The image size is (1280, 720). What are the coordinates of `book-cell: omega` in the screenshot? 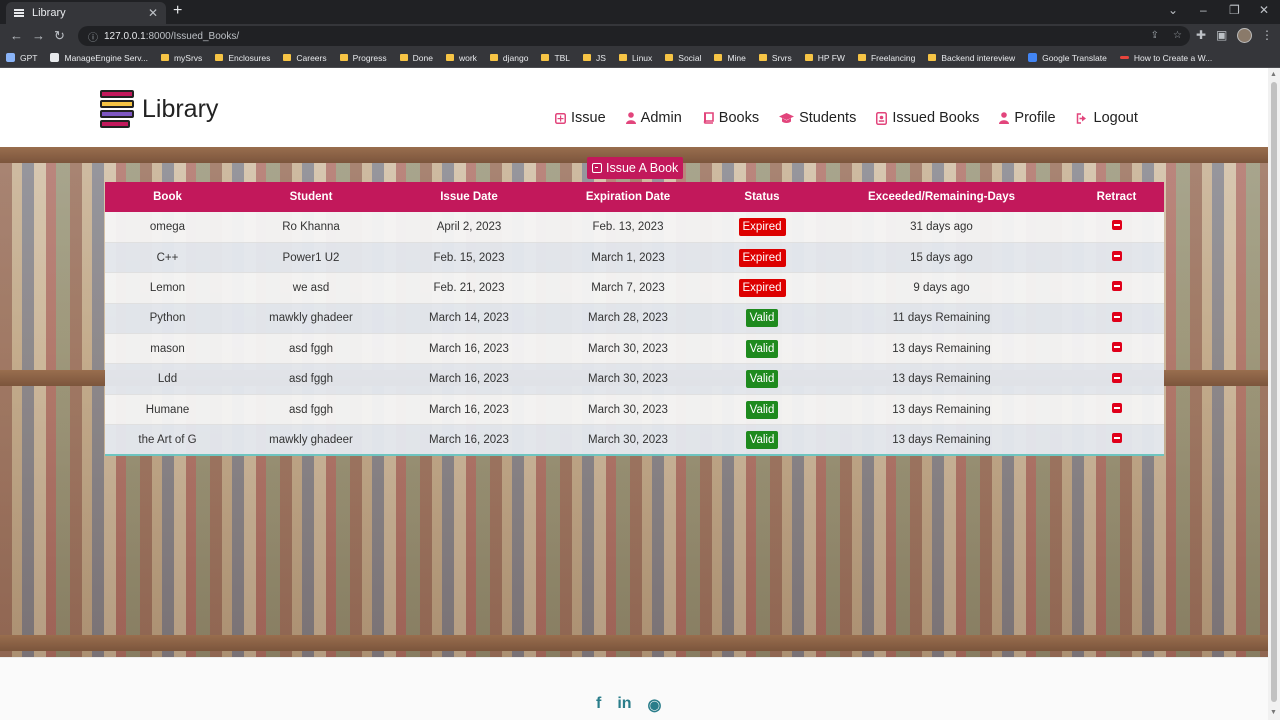 It's located at (167, 227).